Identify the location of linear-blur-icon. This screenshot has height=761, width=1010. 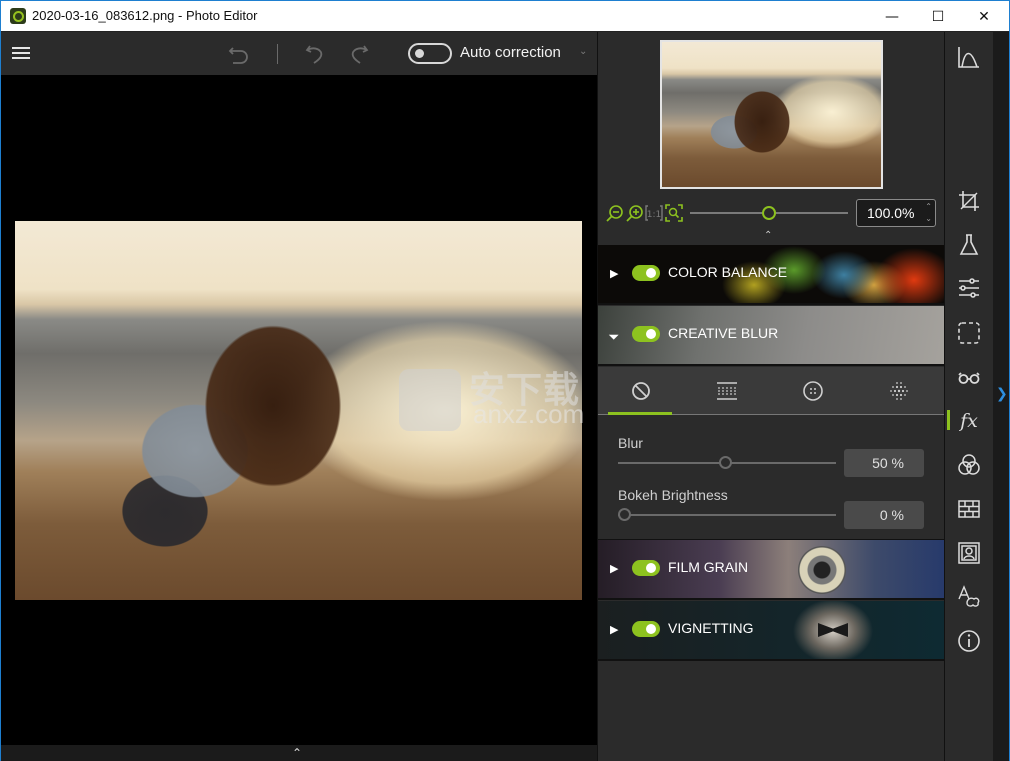
(727, 391).